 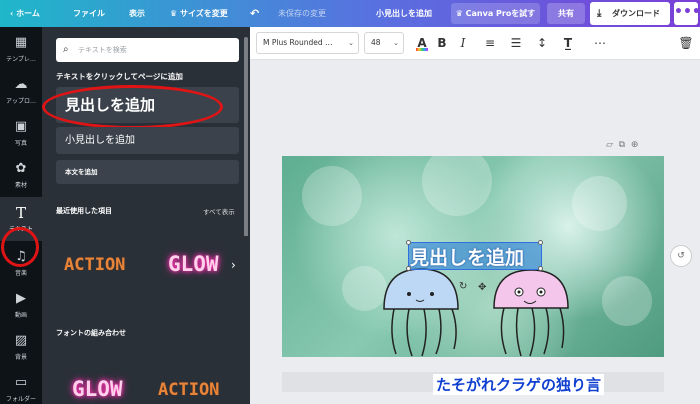 What do you see at coordinates (687, 13) in the screenshot?
I see `more-button: •••` at bounding box center [687, 13].